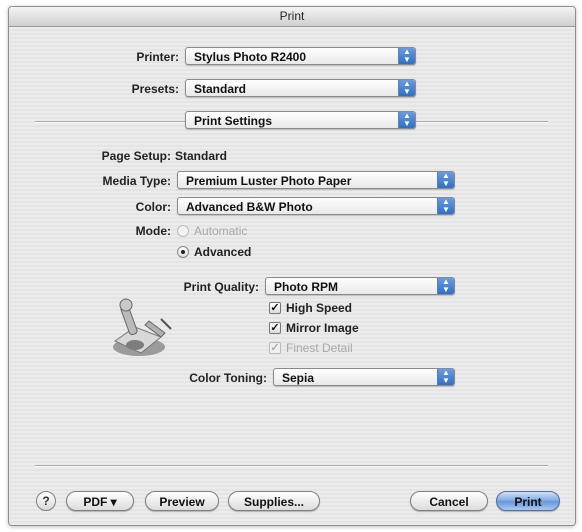 The image size is (582, 532). Describe the element at coordinates (183, 252) in the screenshot. I see `mode-advanced-radio` at that location.